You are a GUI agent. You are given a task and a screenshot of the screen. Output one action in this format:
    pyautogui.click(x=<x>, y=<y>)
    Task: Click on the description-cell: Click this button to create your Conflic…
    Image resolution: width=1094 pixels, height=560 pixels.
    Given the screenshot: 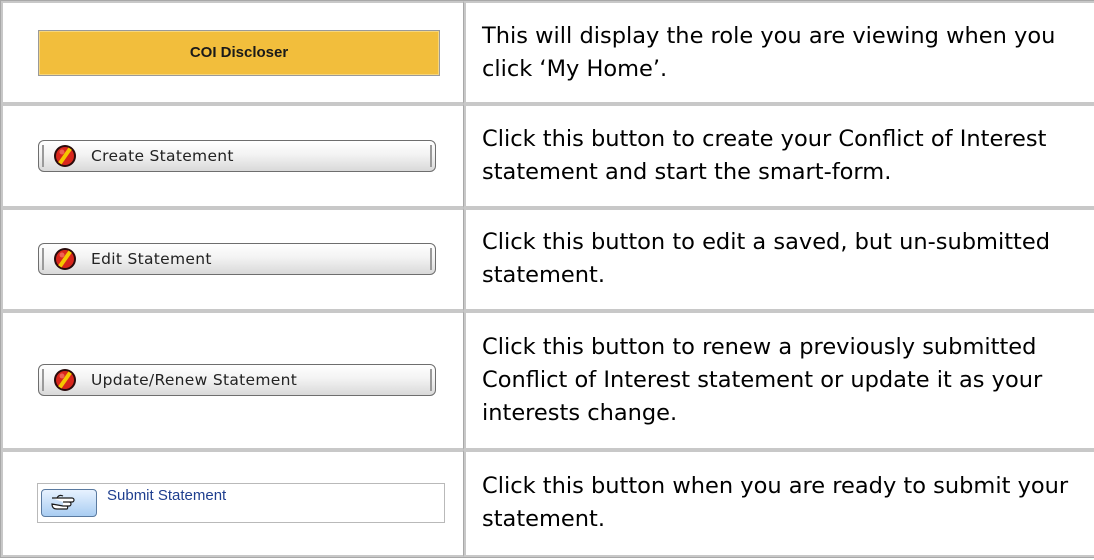 What is the action you would take?
    pyautogui.click(x=779, y=156)
    